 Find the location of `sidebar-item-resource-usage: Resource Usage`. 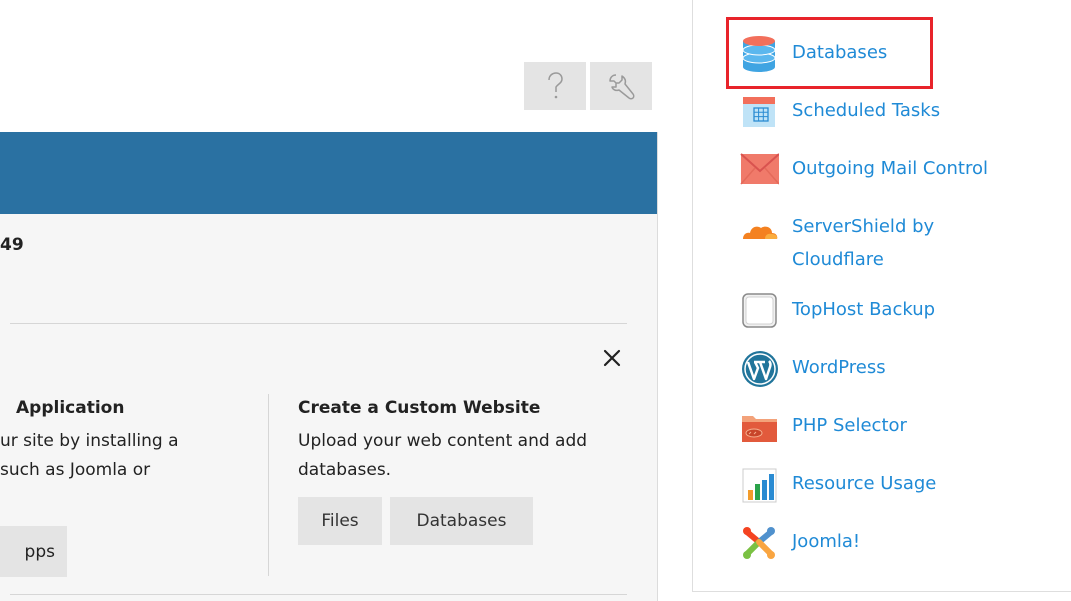

sidebar-item-resource-usage: Resource Usage is located at coordinates (837, 484).